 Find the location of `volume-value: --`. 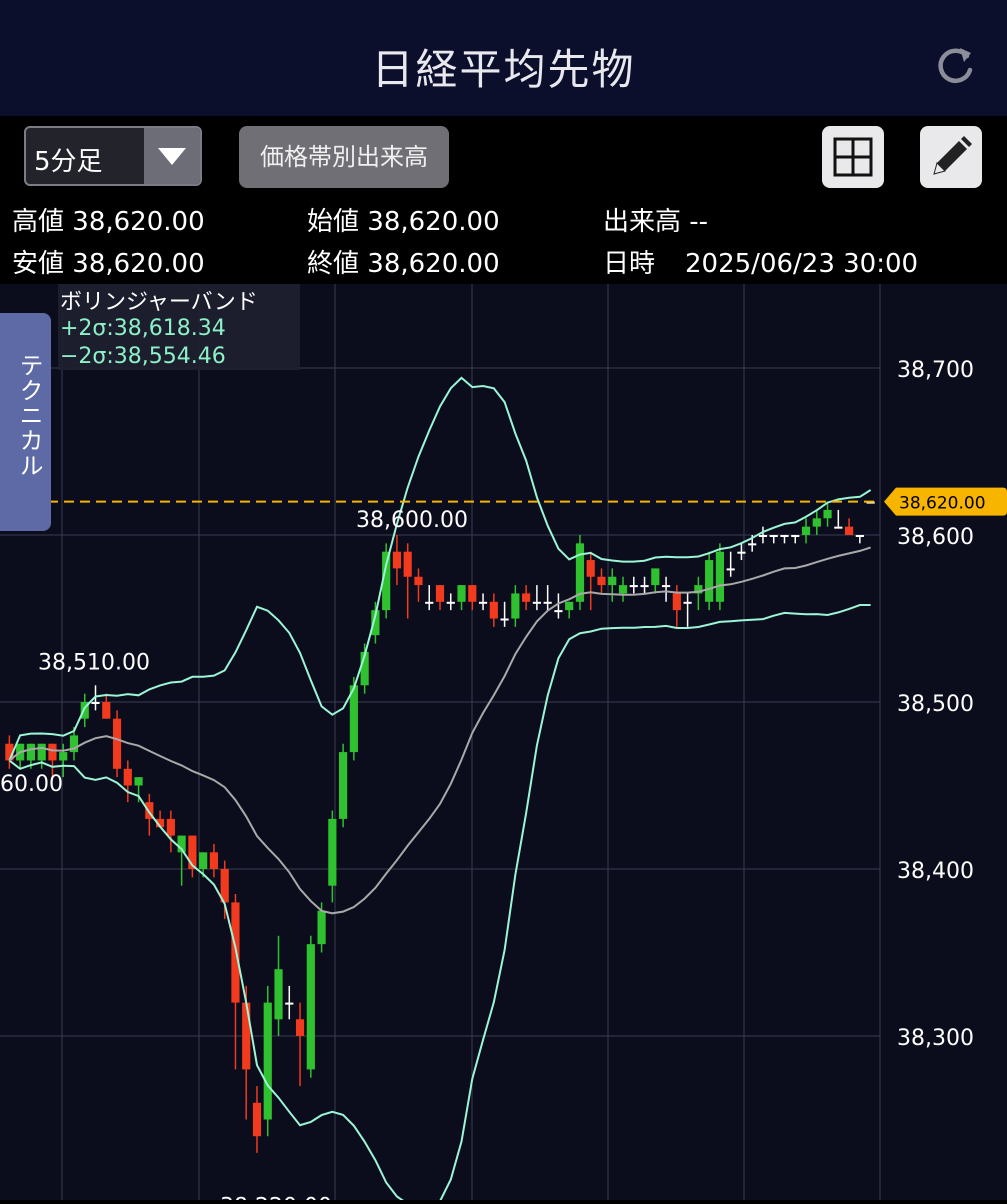

volume-value: -- is located at coordinates (699, 222).